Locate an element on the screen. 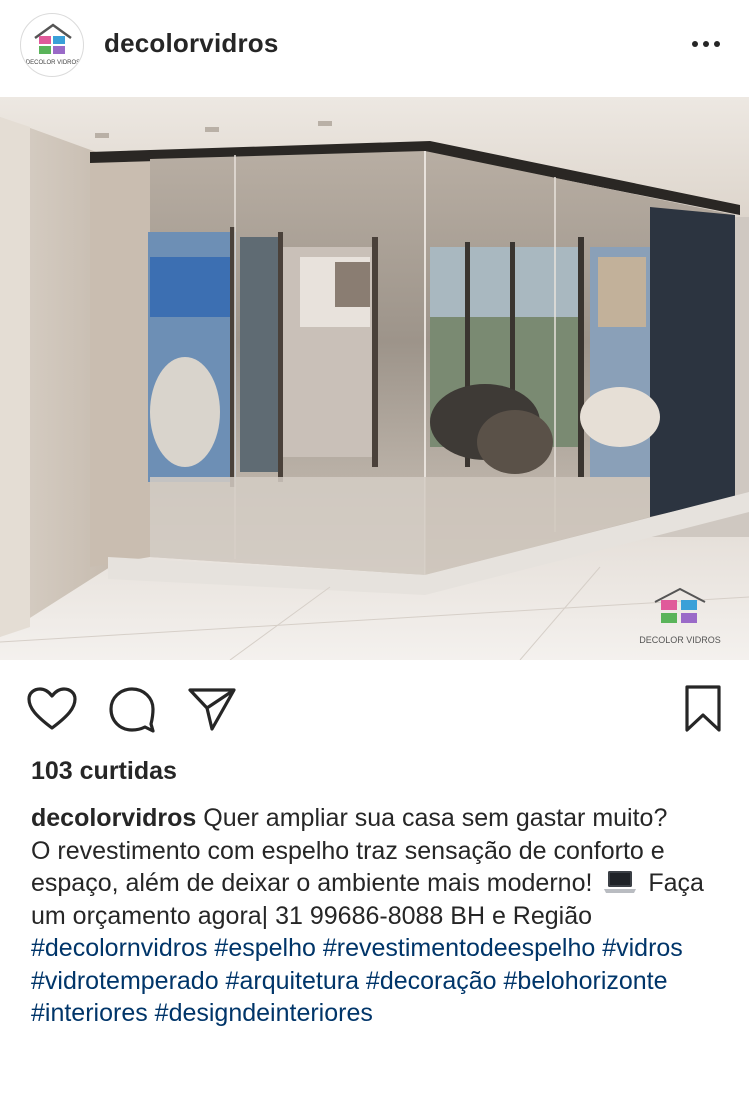 This screenshot has height=1097, width=749. decolor-logo-icon: DECOLOR VIDROS is located at coordinates (53, 44).